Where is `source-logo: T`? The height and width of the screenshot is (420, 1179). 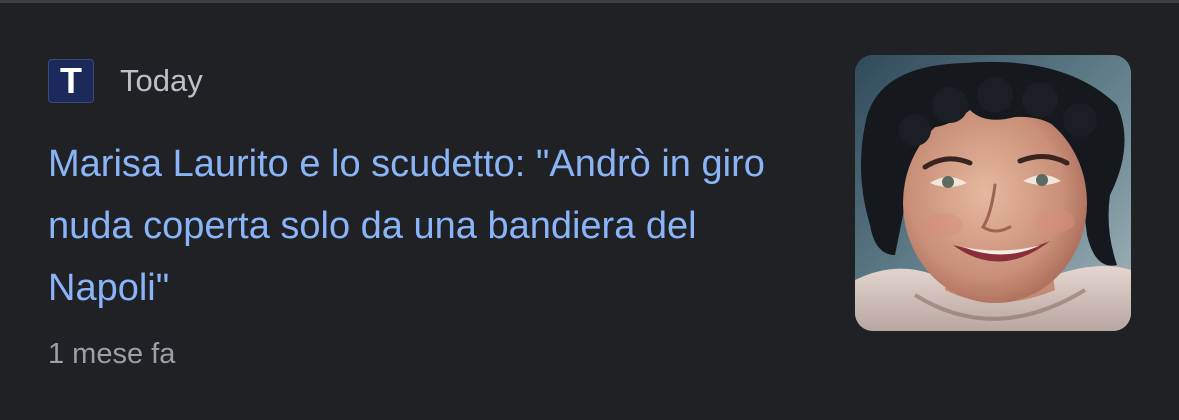
source-logo: T is located at coordinates (71, 81).